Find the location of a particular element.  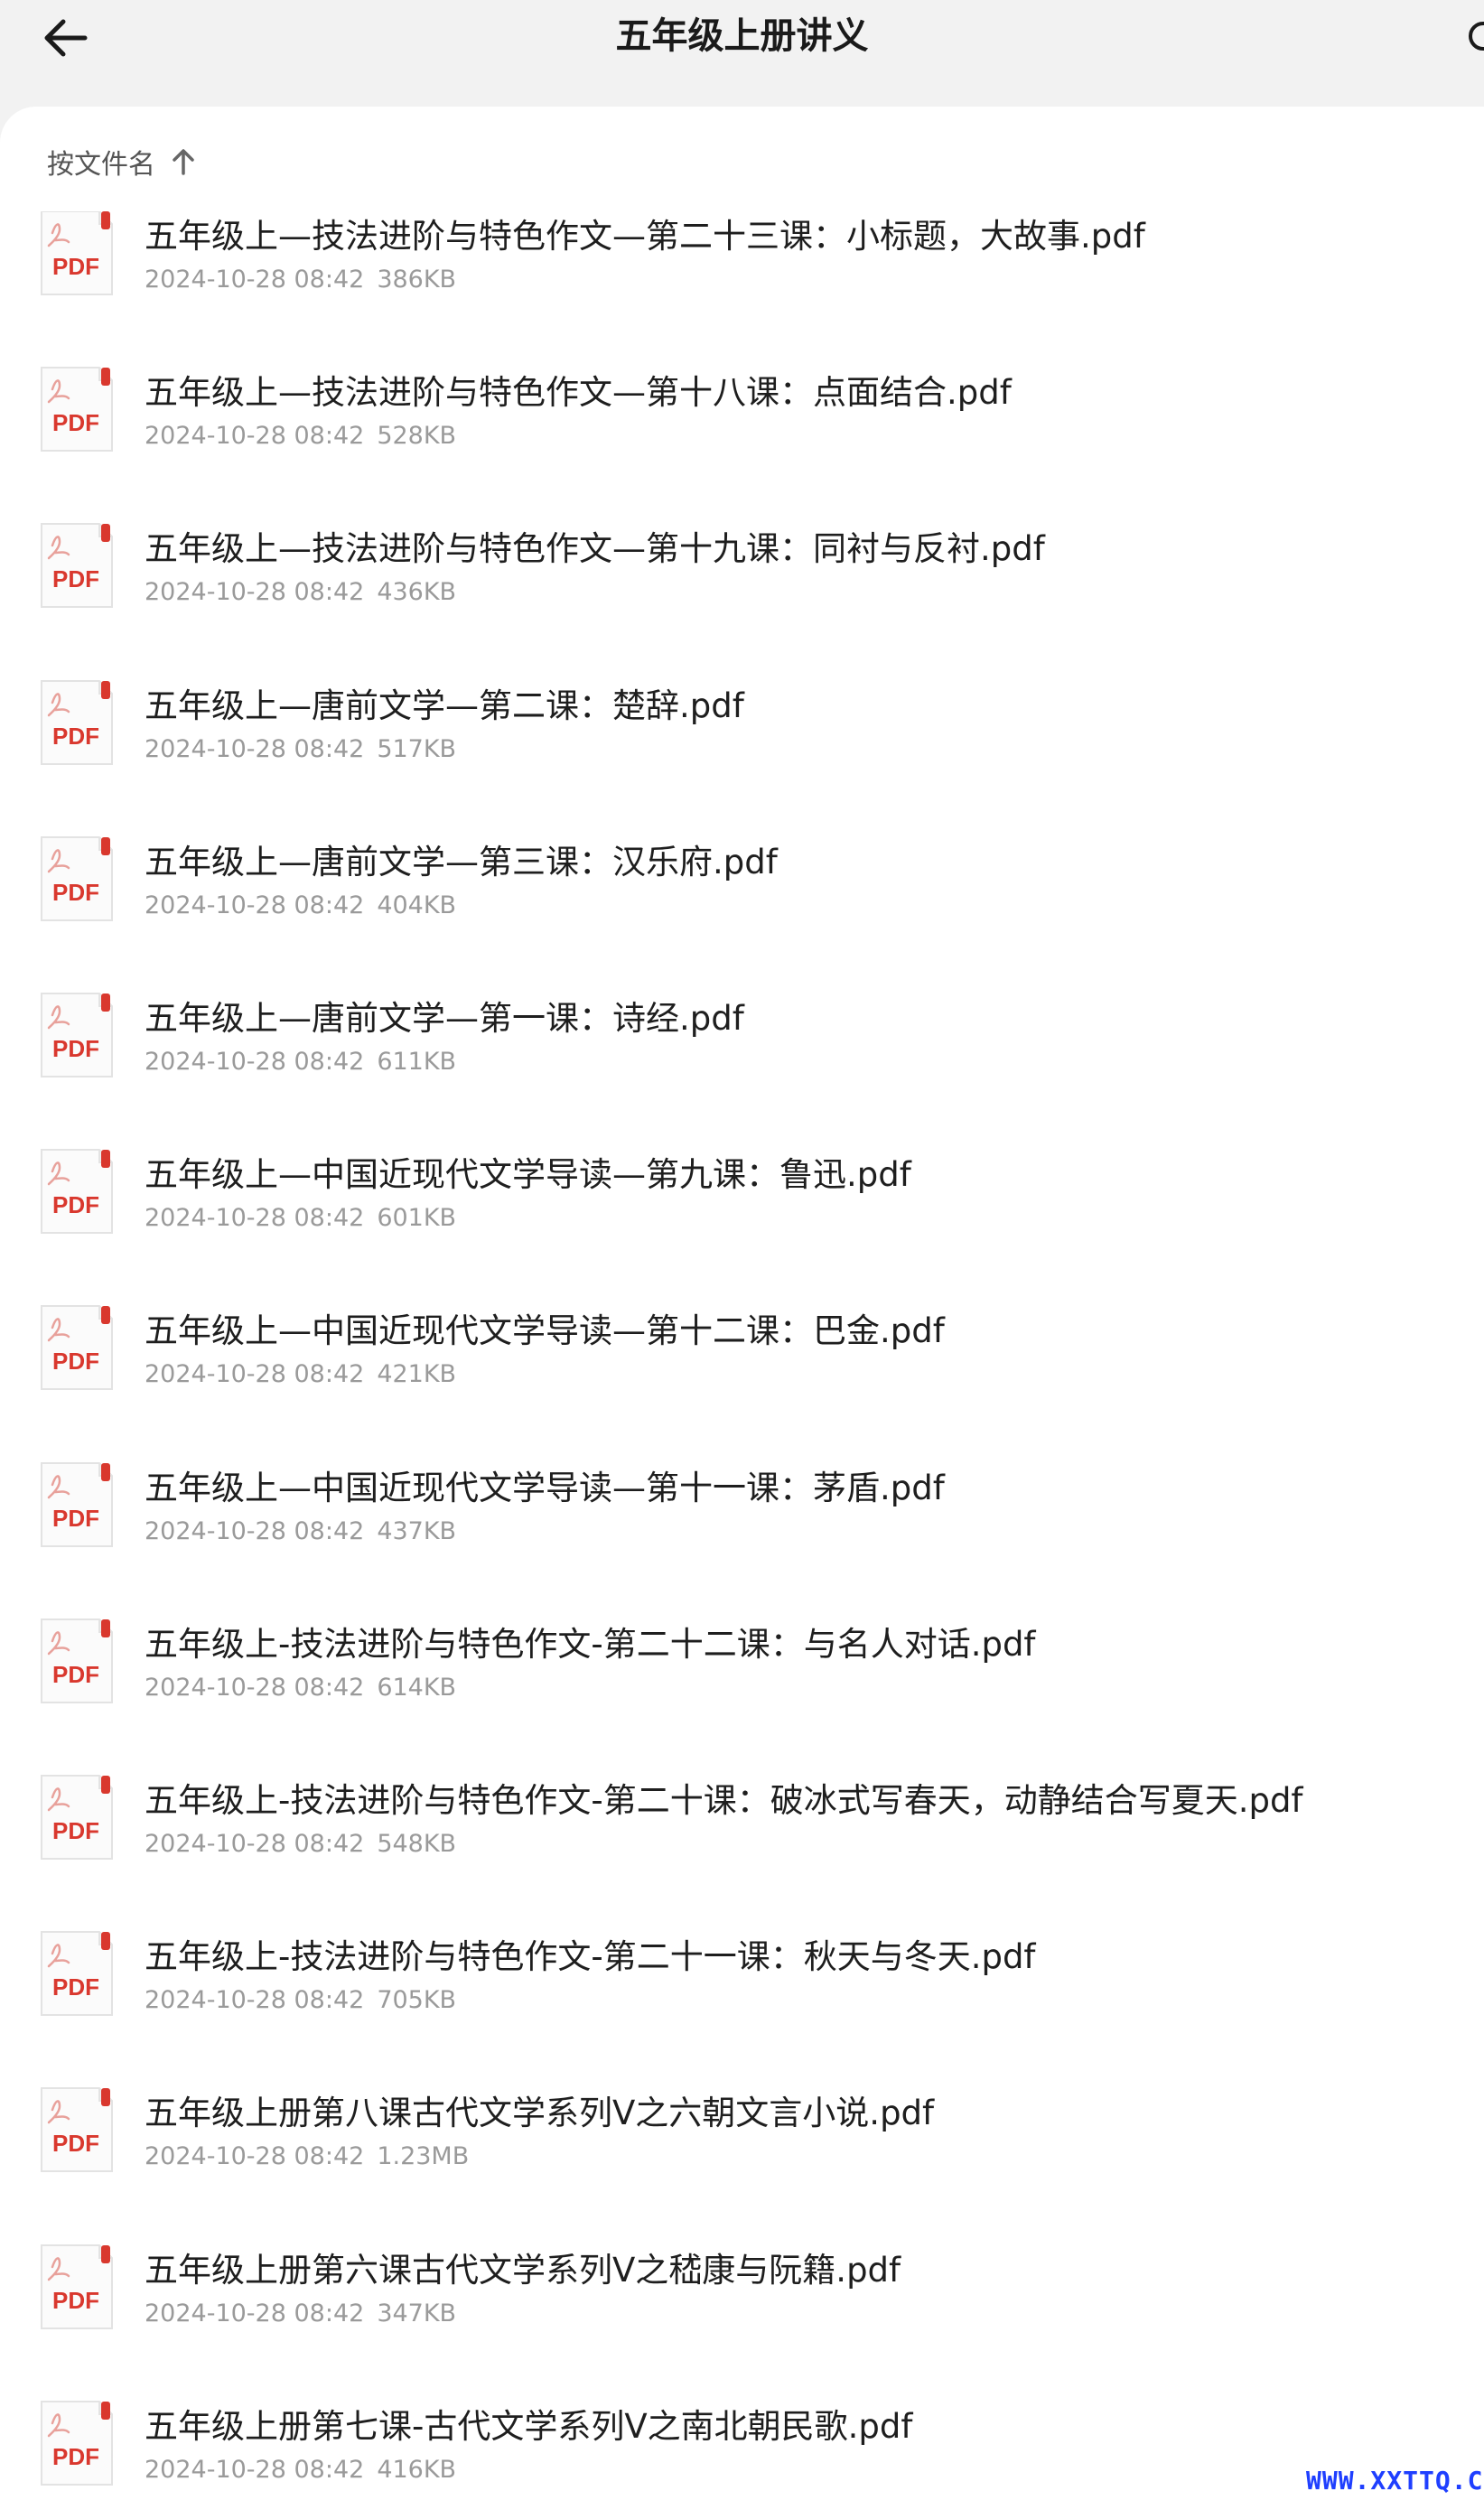

arrow-up-icon is located at coordinates (183, 161).